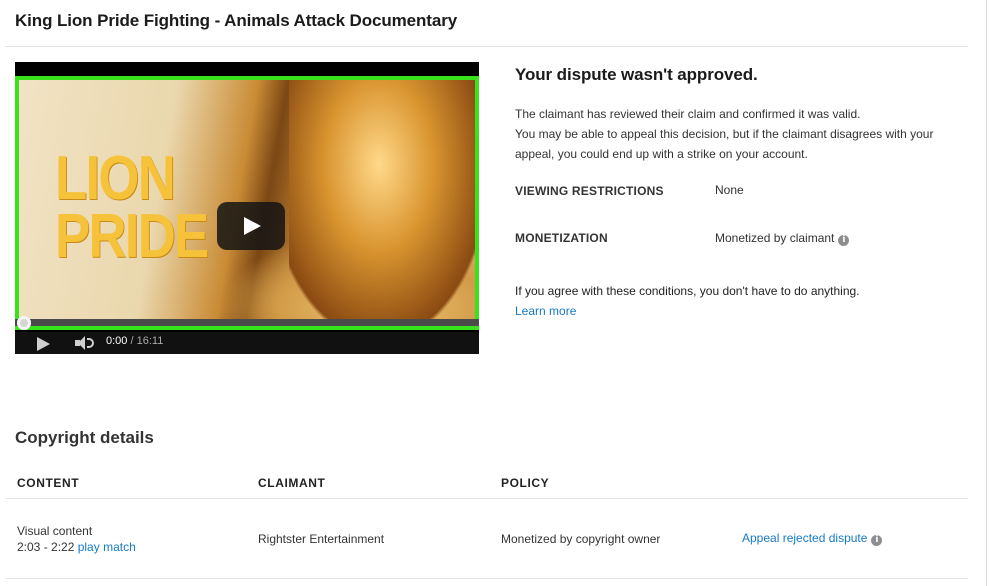  Describe the element at coordinates (46, 547) in the screenshot. I see `content-time-range: 2:03 - 2:22` at that location.